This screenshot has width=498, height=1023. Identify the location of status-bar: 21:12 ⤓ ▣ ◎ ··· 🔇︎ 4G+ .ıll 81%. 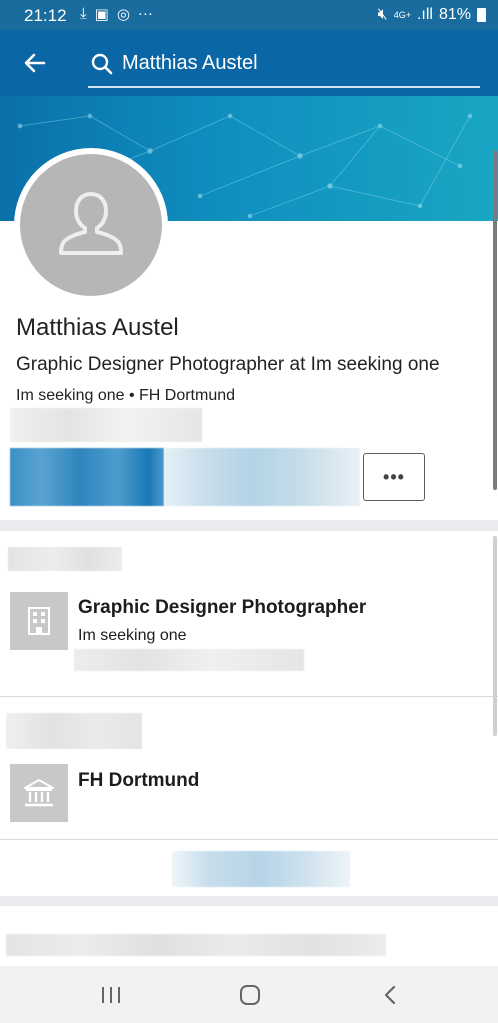
(249, 15).